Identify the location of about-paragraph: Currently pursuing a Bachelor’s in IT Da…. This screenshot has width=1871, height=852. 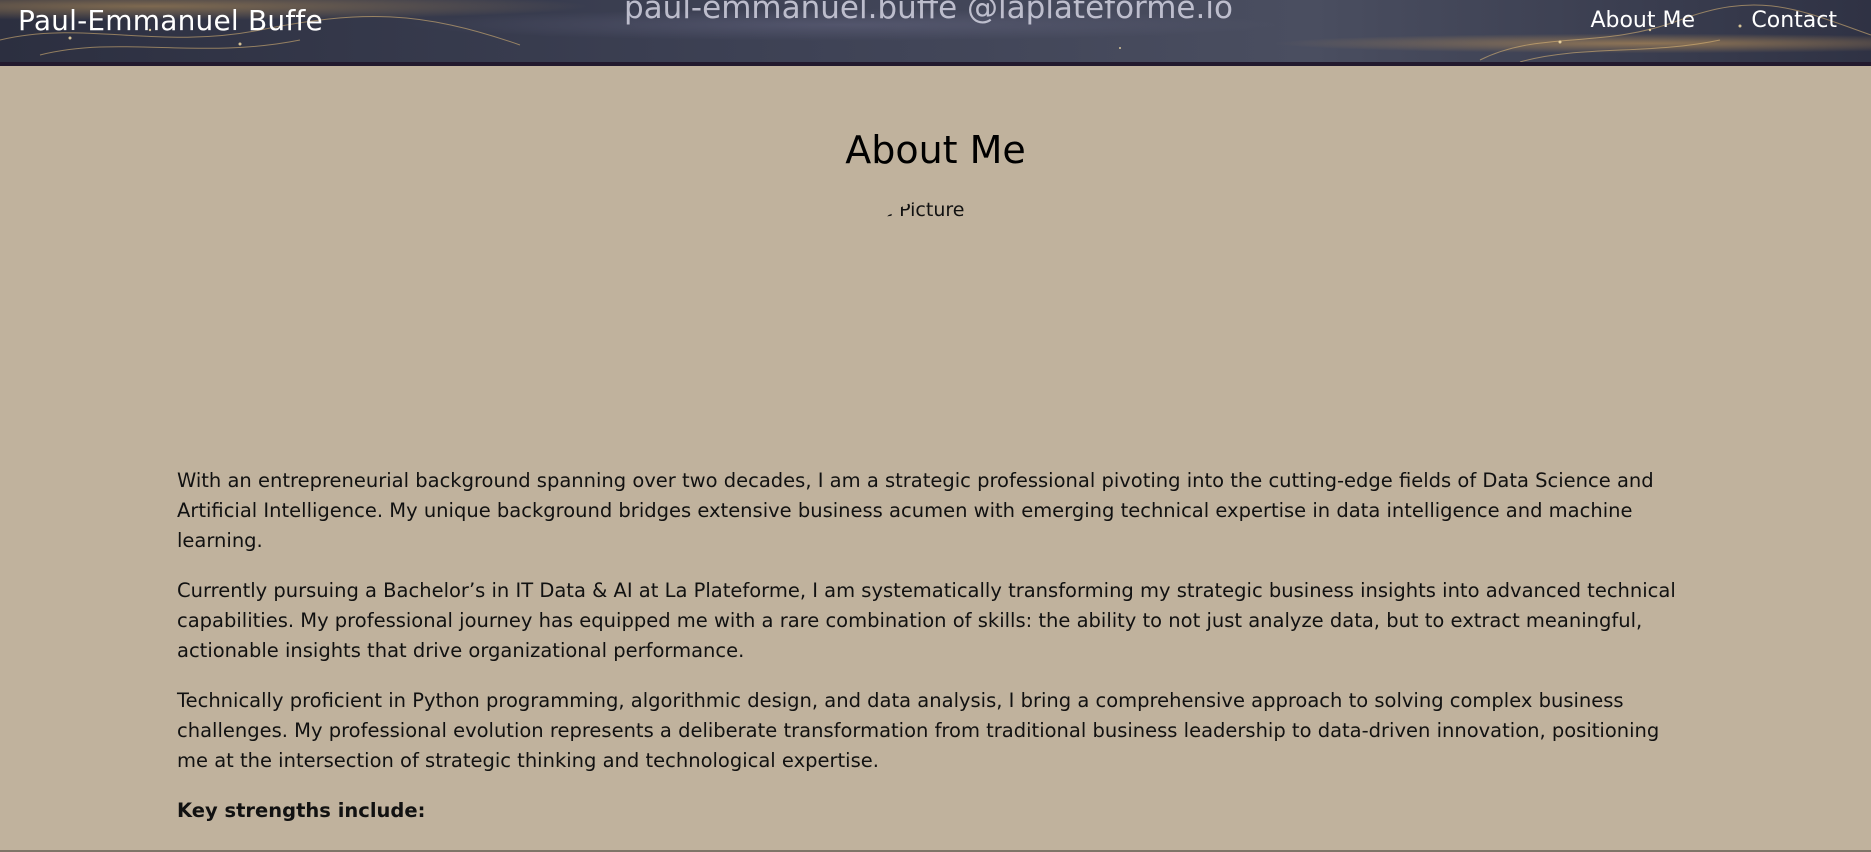
(926, 620).